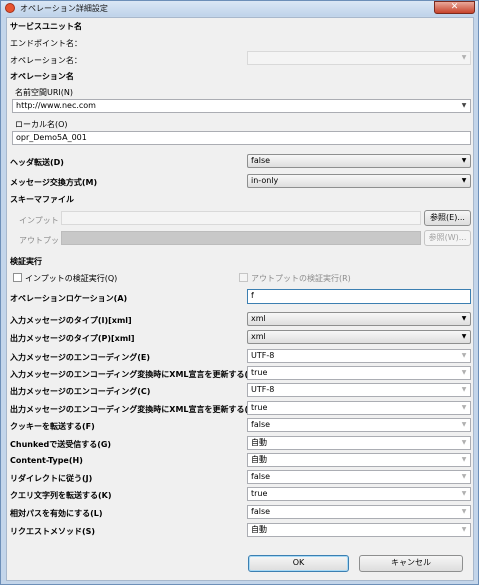 This screenshot has width=479, height=585. I want to click on setting-label: クエリ文字列を転送する(K), so click(61, 495).